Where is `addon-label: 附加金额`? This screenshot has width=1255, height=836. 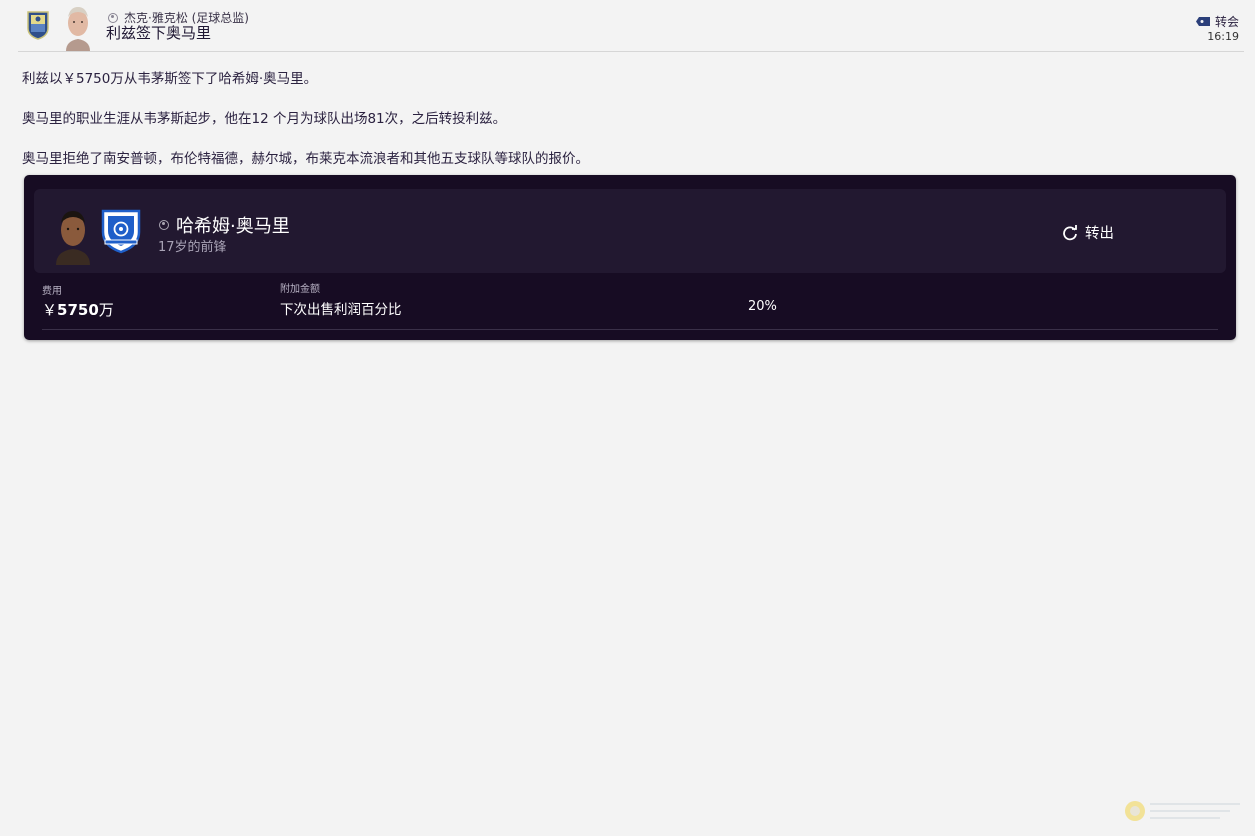
addon-label: 附加金额 is located at coordinates (300, 289).